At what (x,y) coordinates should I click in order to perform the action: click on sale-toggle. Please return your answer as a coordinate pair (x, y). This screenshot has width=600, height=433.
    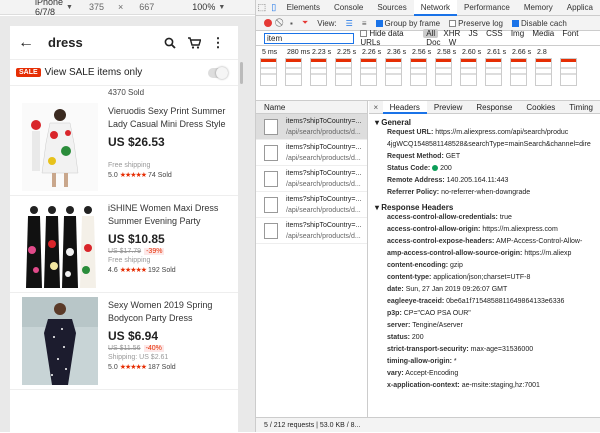
    Looking at the image, I should click on (218, 72).